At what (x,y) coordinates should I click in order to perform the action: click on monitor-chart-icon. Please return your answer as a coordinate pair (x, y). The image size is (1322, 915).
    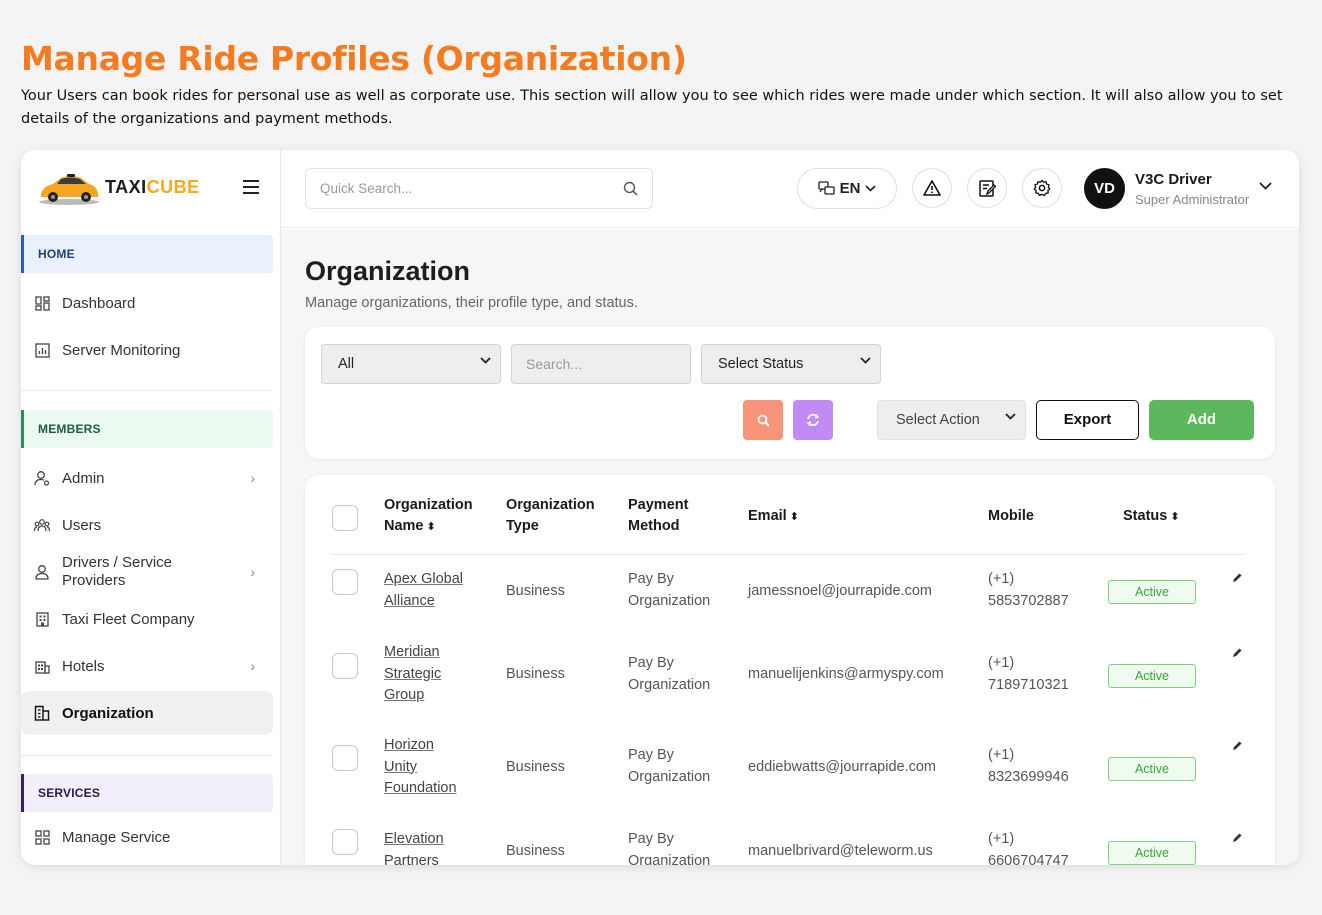
    Looking at the image, I should click on (42, 350).